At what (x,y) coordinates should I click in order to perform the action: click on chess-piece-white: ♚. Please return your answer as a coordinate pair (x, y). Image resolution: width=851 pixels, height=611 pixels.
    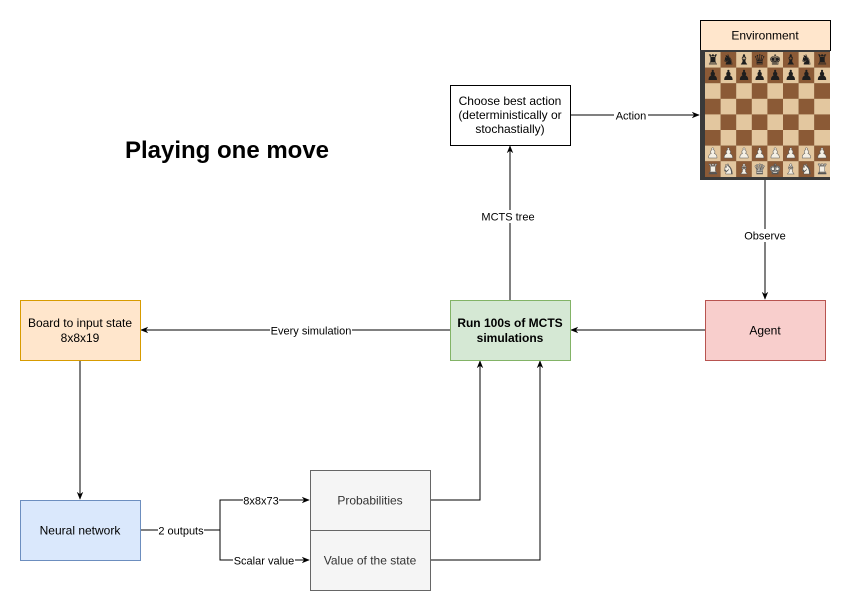
    Looking at the image, I should click on (775, 170).